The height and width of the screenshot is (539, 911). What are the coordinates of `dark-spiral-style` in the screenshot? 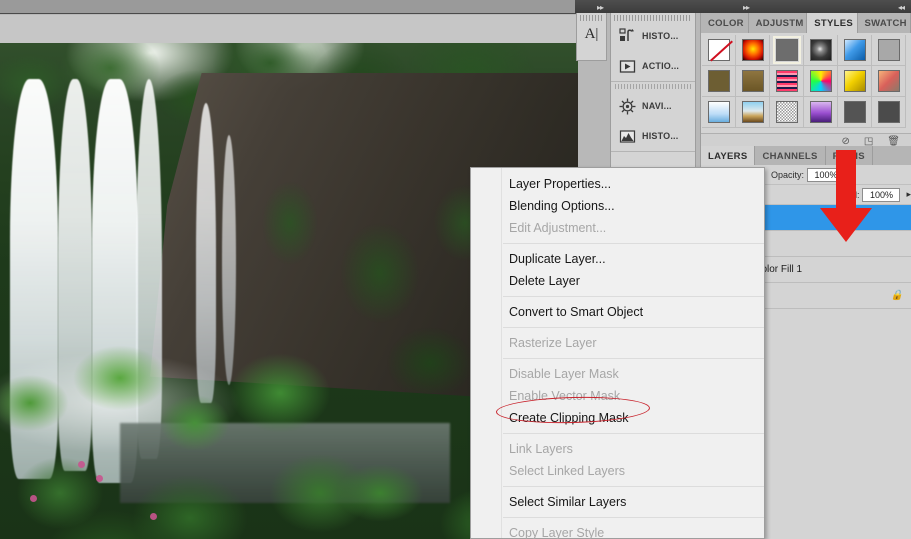 It's located at (820, 50).